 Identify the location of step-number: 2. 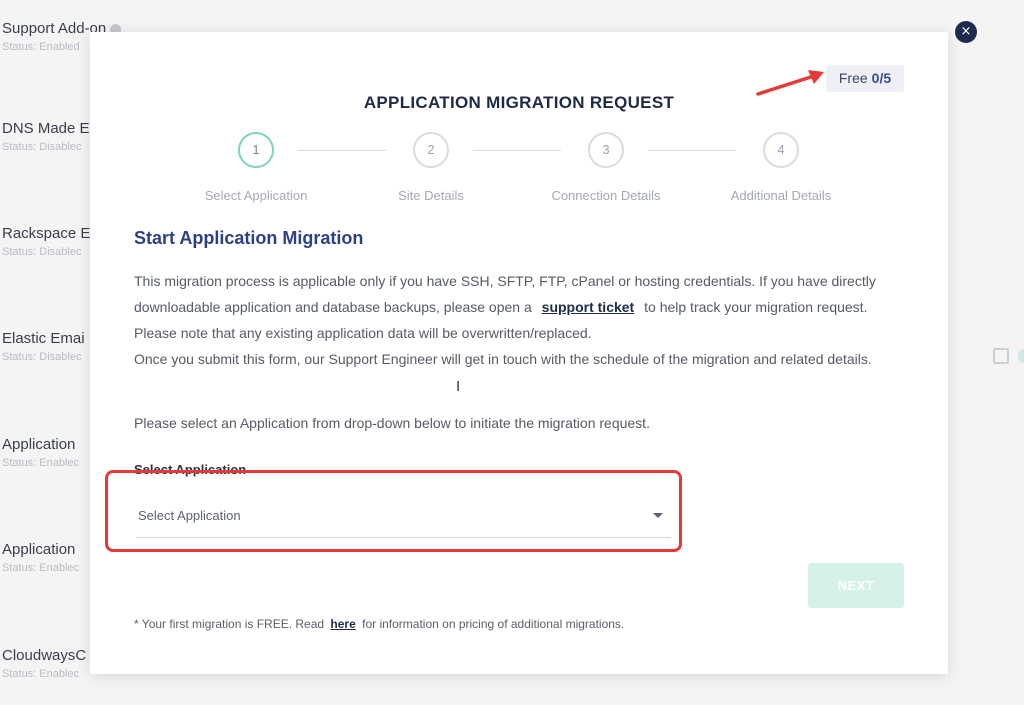
(431, 150).